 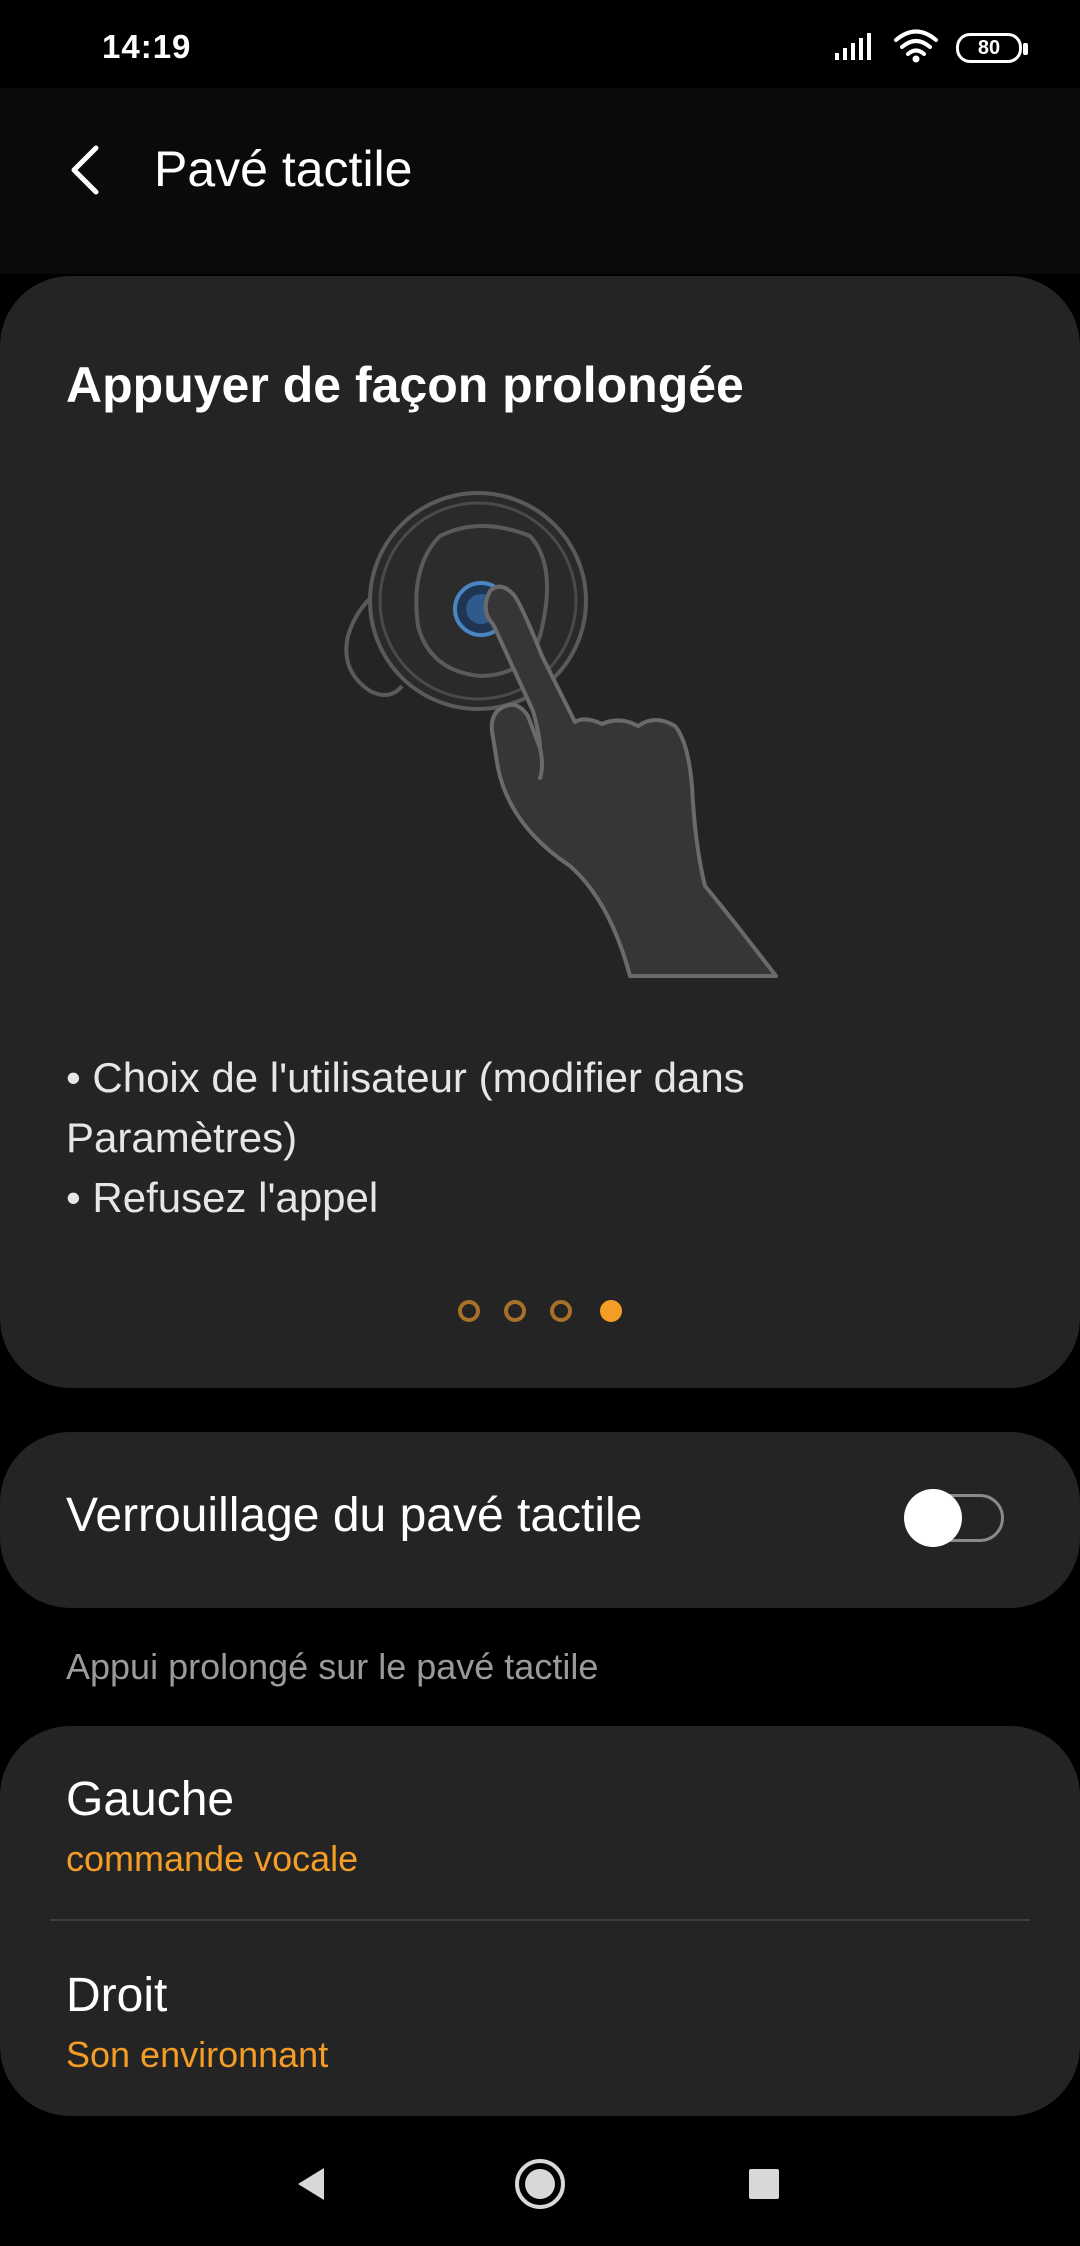 I want to click on touchpad-lock-row: Verrouillage du pavé tactile, so click(x=540, y=1520).